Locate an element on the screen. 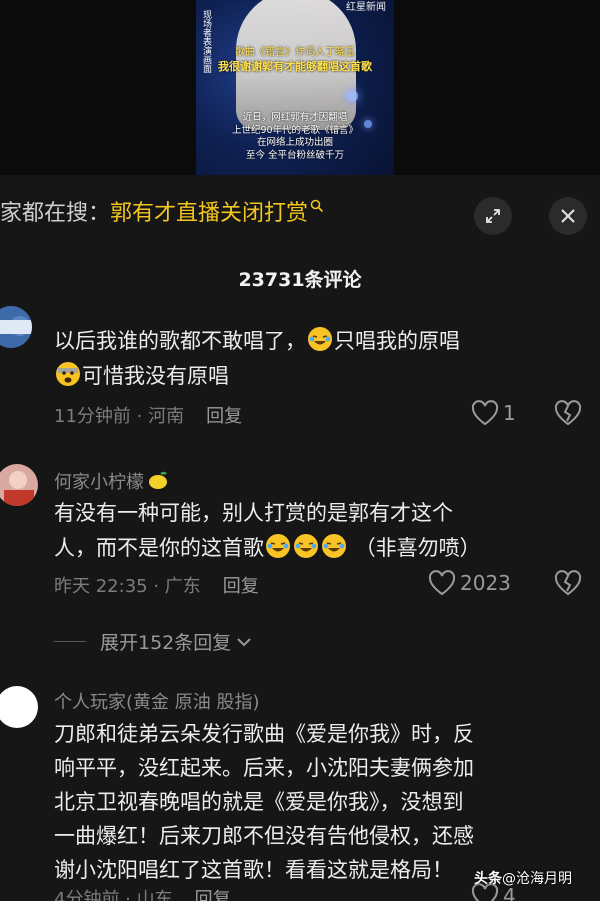 The height and width of the screenshot is (901, 600). comment-meta: 4分钟前 · 山东 回复 is located at coordinates (142, 893).